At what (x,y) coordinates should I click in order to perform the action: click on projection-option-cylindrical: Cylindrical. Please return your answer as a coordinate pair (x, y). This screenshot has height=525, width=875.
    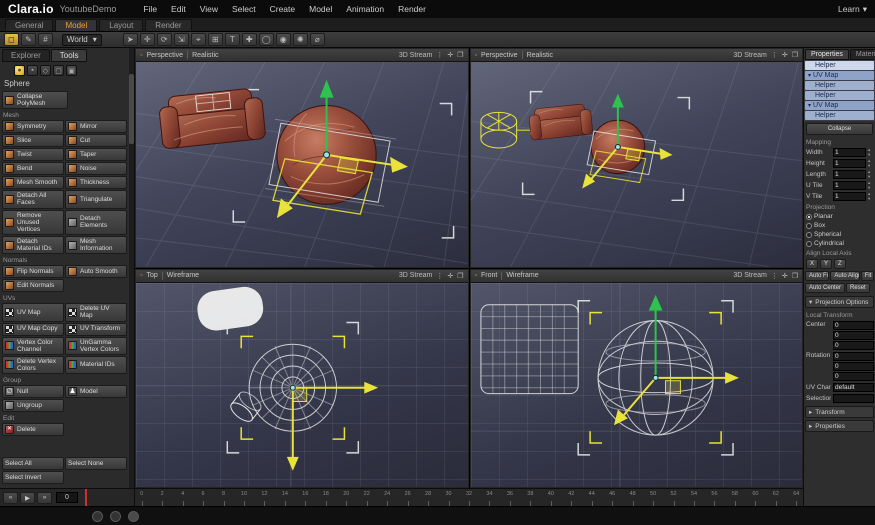
    Looking at the image, I should click on (839, 243).